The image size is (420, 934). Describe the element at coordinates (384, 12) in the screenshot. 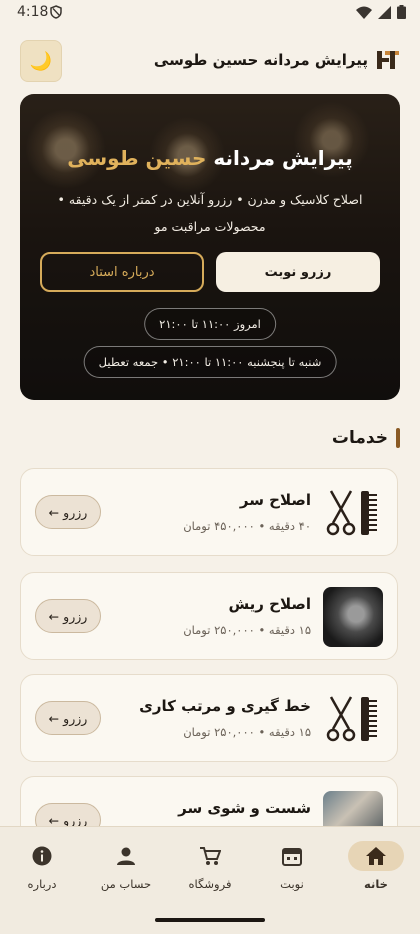

I see `signal-icon` at that location.